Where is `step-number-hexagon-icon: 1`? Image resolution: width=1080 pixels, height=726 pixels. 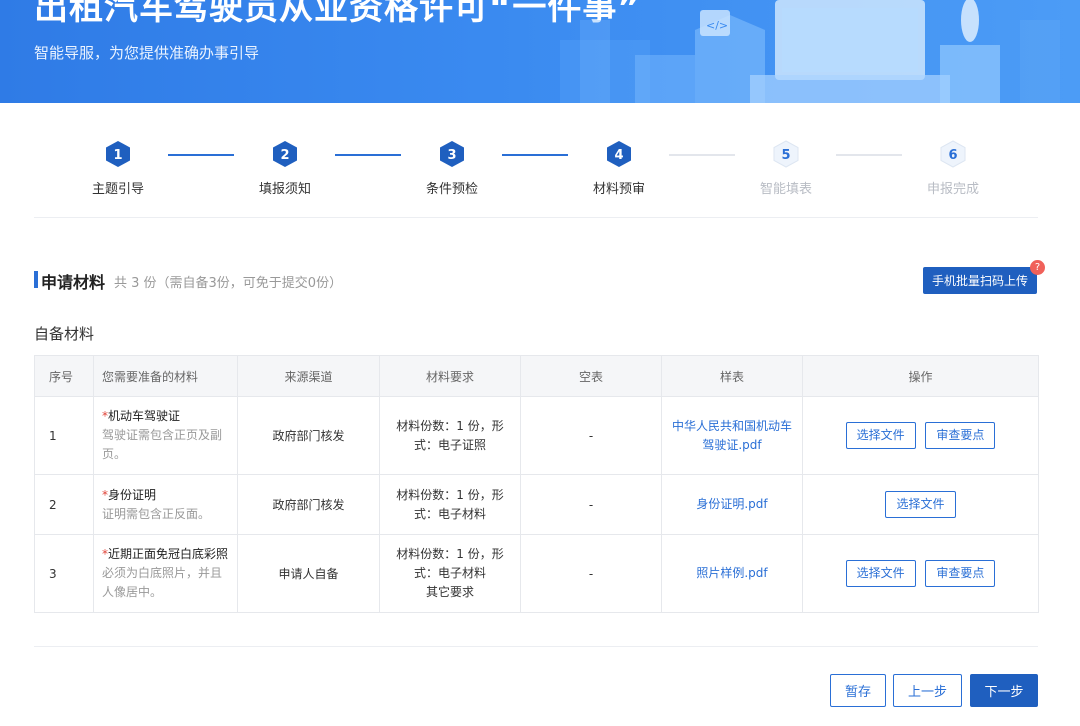 step-number-hexagon-icon: 1 is located at coordinates (118, 154).